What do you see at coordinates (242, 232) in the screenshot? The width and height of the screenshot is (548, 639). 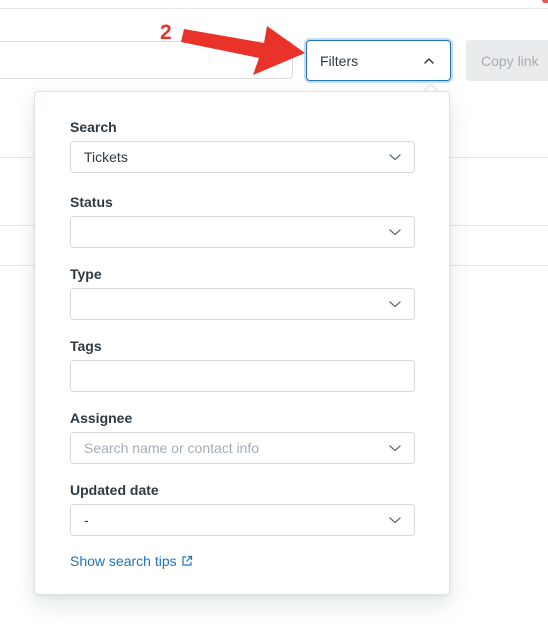 I see `status-select` at bounding box center [242, 232].